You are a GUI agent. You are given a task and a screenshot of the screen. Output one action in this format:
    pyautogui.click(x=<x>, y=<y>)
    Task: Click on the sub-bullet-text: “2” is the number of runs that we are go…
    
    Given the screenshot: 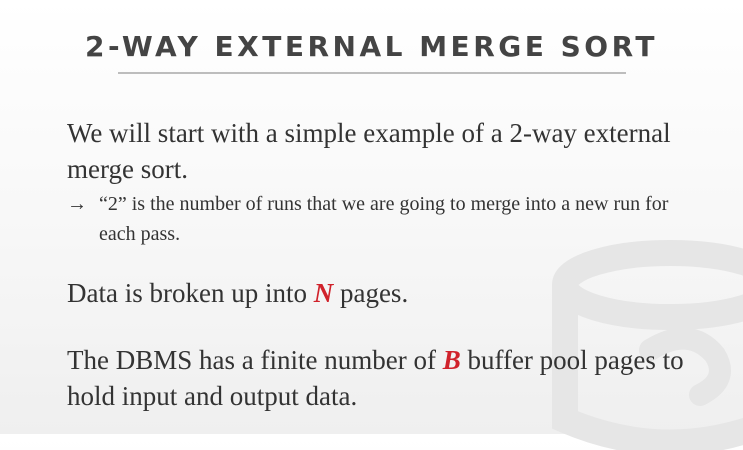 What is the action you would take?
    pyautogui.click(x=384, y=219)
    